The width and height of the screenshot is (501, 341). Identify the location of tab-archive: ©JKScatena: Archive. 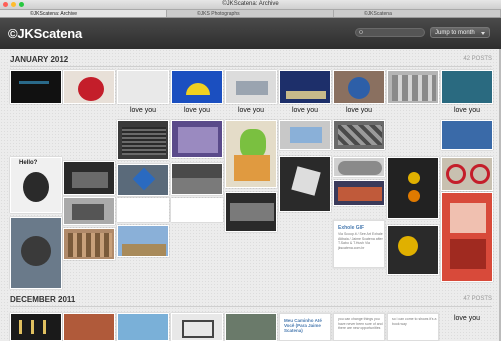
(83, 13).